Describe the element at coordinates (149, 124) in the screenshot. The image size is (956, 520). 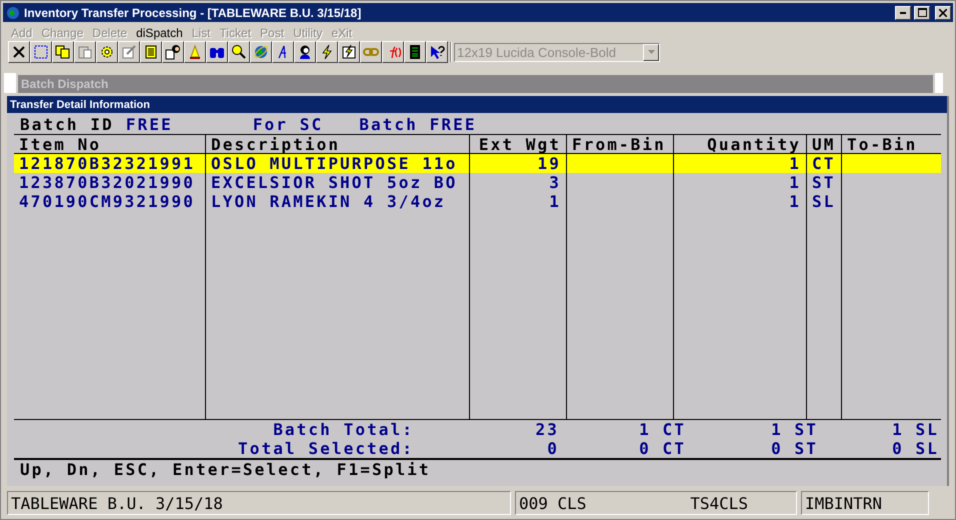
I see `header-text: FREE` at that location.